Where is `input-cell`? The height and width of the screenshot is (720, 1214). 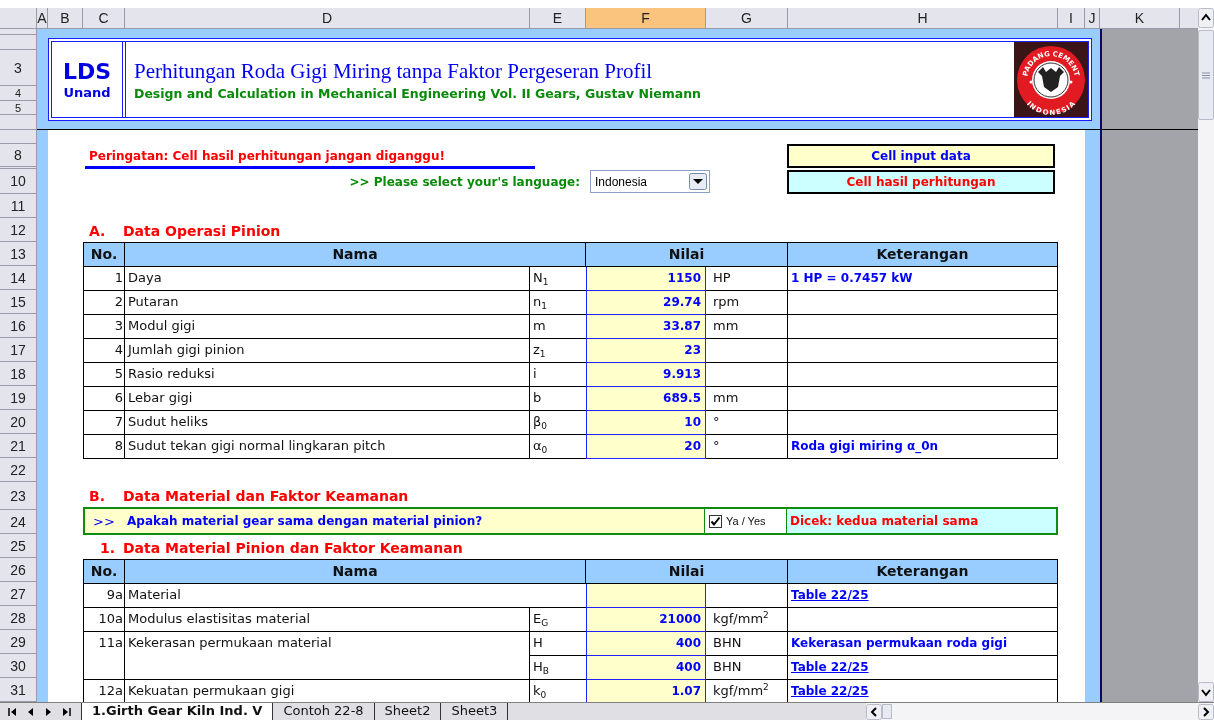 input-cell is located at coordinates (646, 596).